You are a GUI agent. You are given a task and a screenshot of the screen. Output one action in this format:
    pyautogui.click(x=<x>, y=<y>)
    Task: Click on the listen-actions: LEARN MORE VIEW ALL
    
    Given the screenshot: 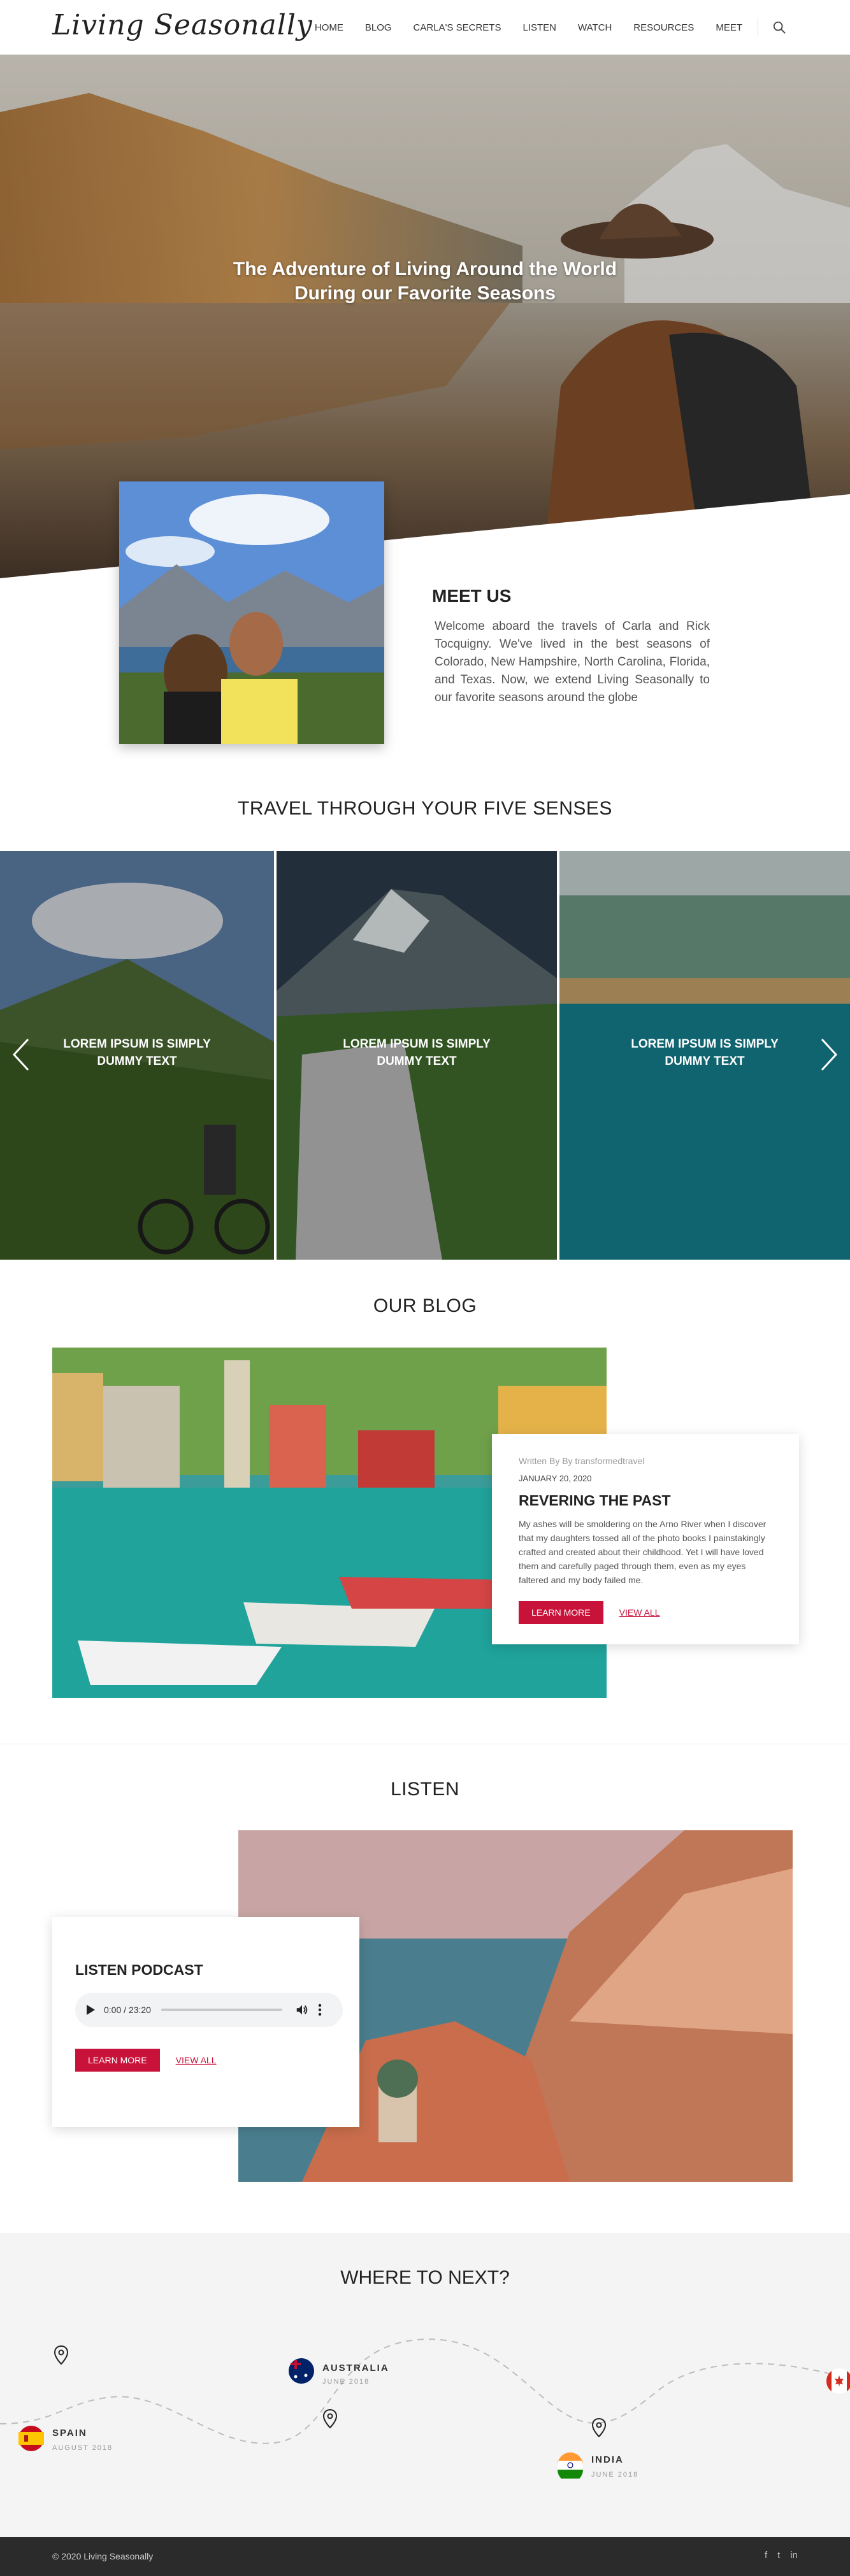 What is the action you would take?
    pyautogui.click(x=205, y=2061)
    